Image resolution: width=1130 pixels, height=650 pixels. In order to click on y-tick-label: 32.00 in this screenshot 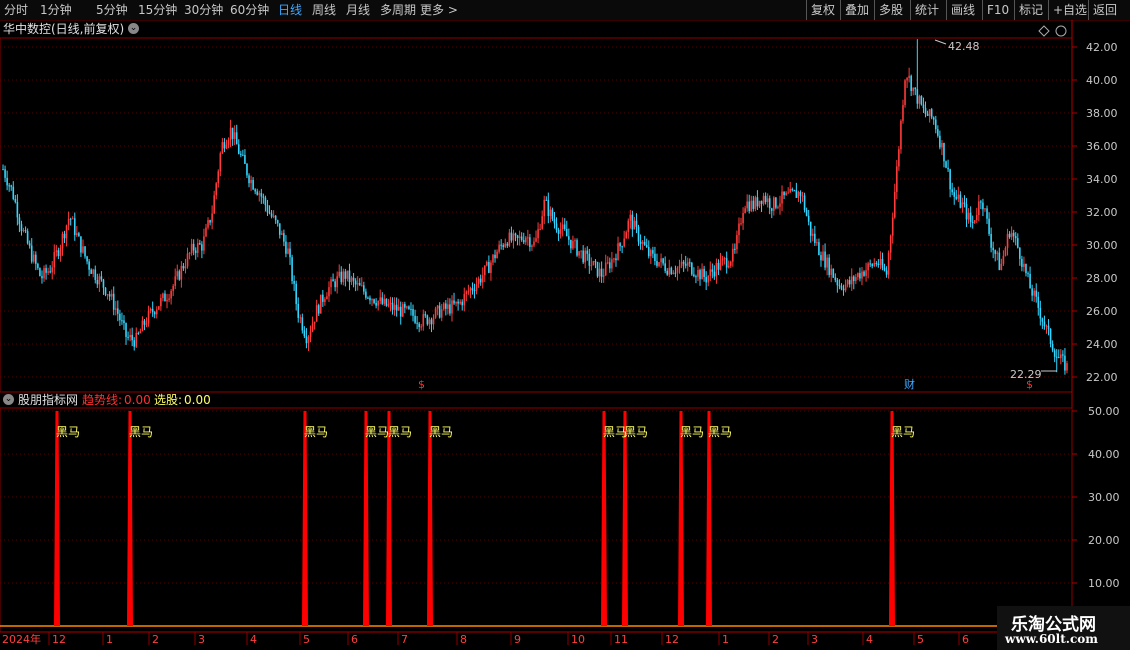, I will do `click(1102, 212)`.